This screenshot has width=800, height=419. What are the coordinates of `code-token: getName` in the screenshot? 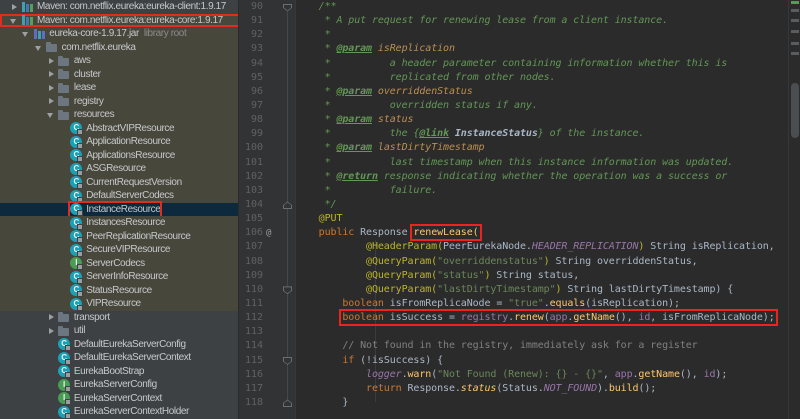 It's located at (594, 318).